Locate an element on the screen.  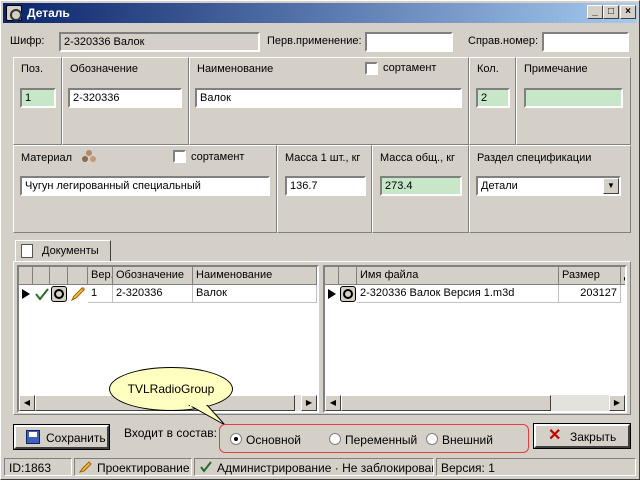
mass-unit-label: Масса 1 шт., кг is located at coordinates (323, 158).